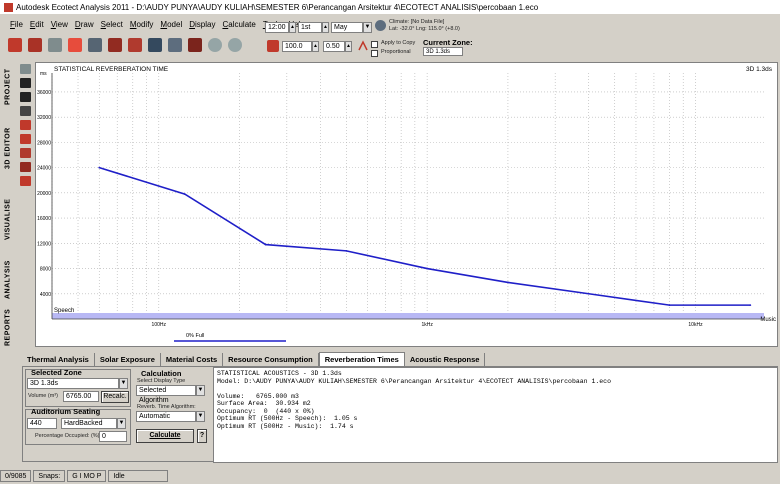  I want to click on current-zone-value: 3D 1.3ds, so click(443, 51).